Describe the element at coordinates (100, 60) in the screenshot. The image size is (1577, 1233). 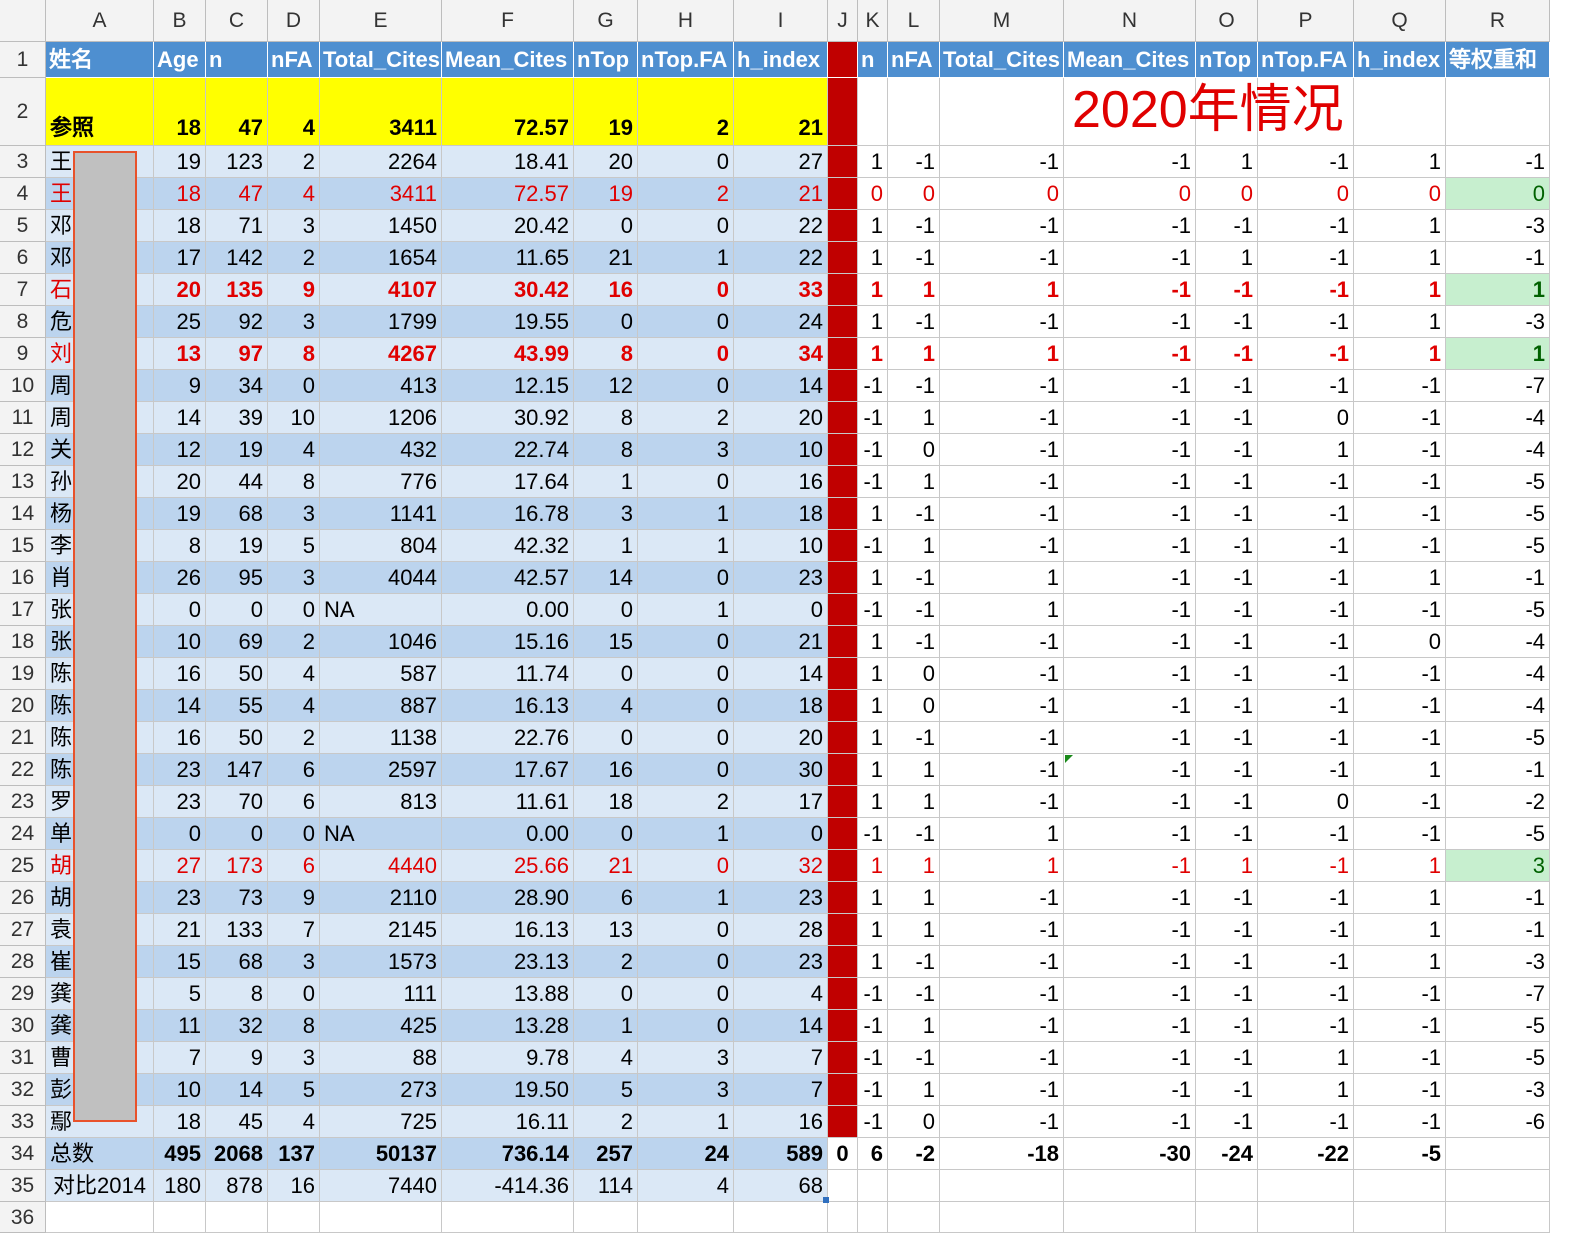
I see `header-cell-a: 姓名` at that location.